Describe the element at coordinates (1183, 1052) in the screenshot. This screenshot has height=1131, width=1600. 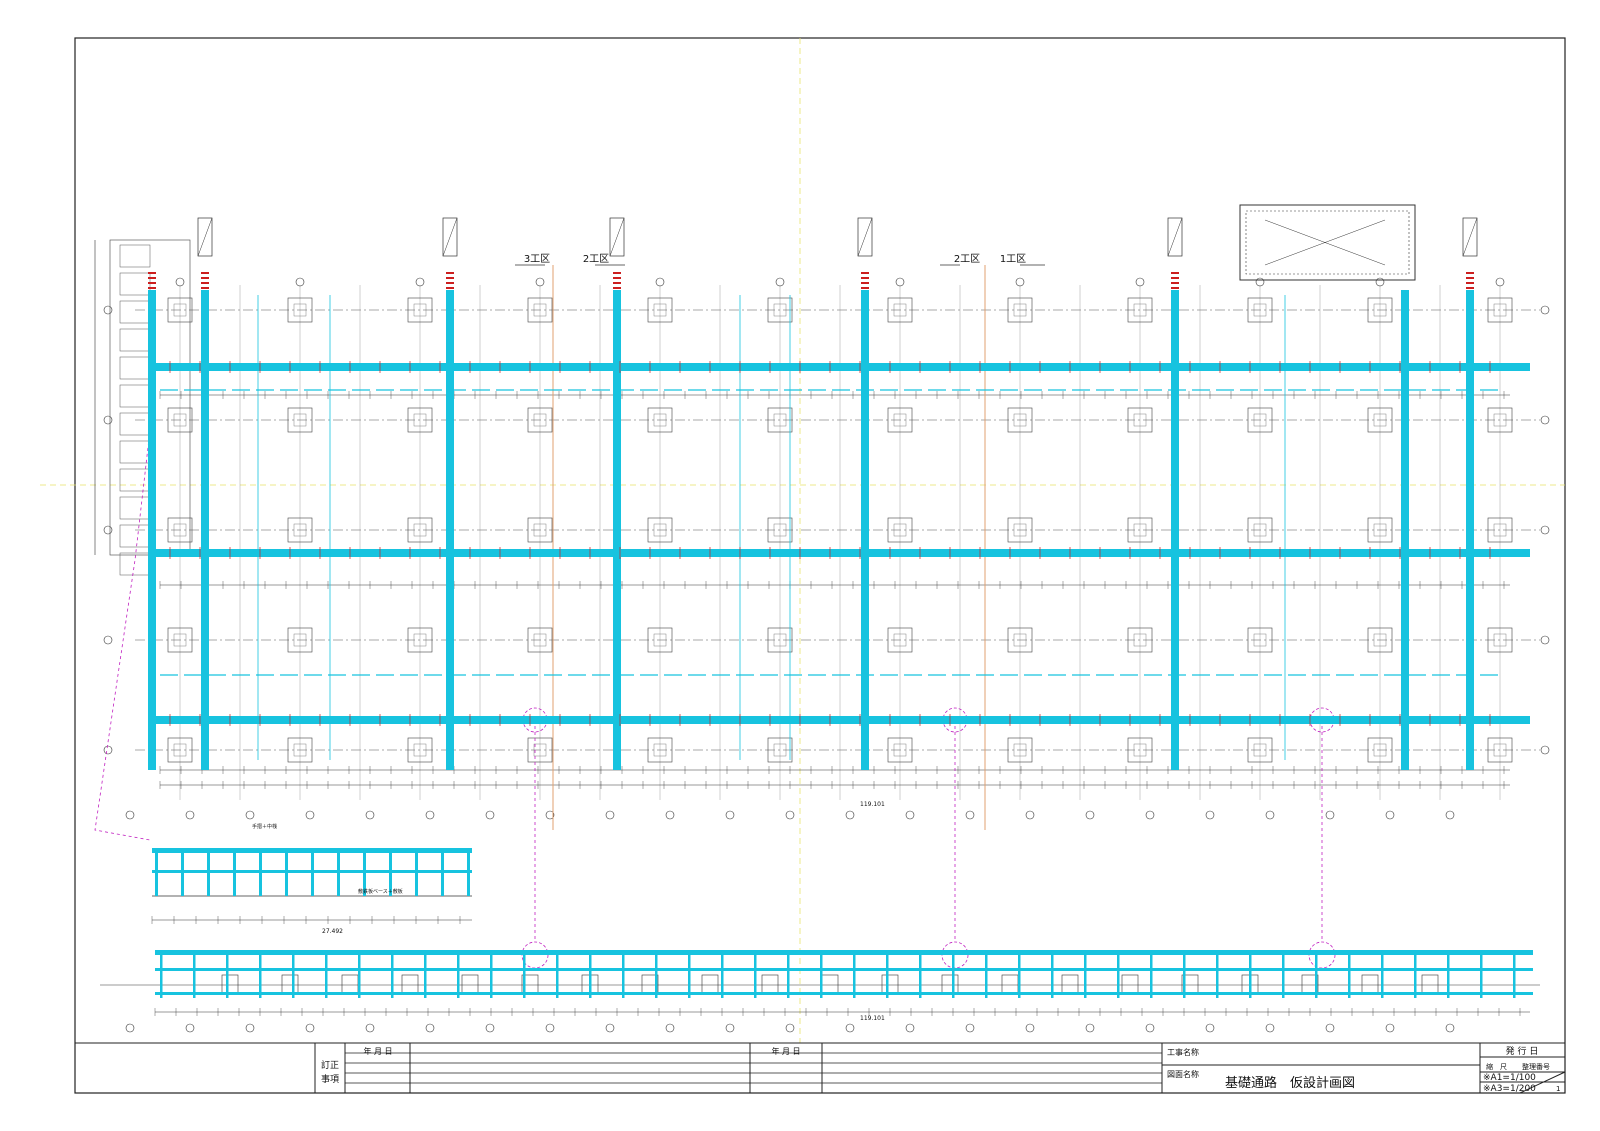
I see `project-name-label: 工事名称` at that location.